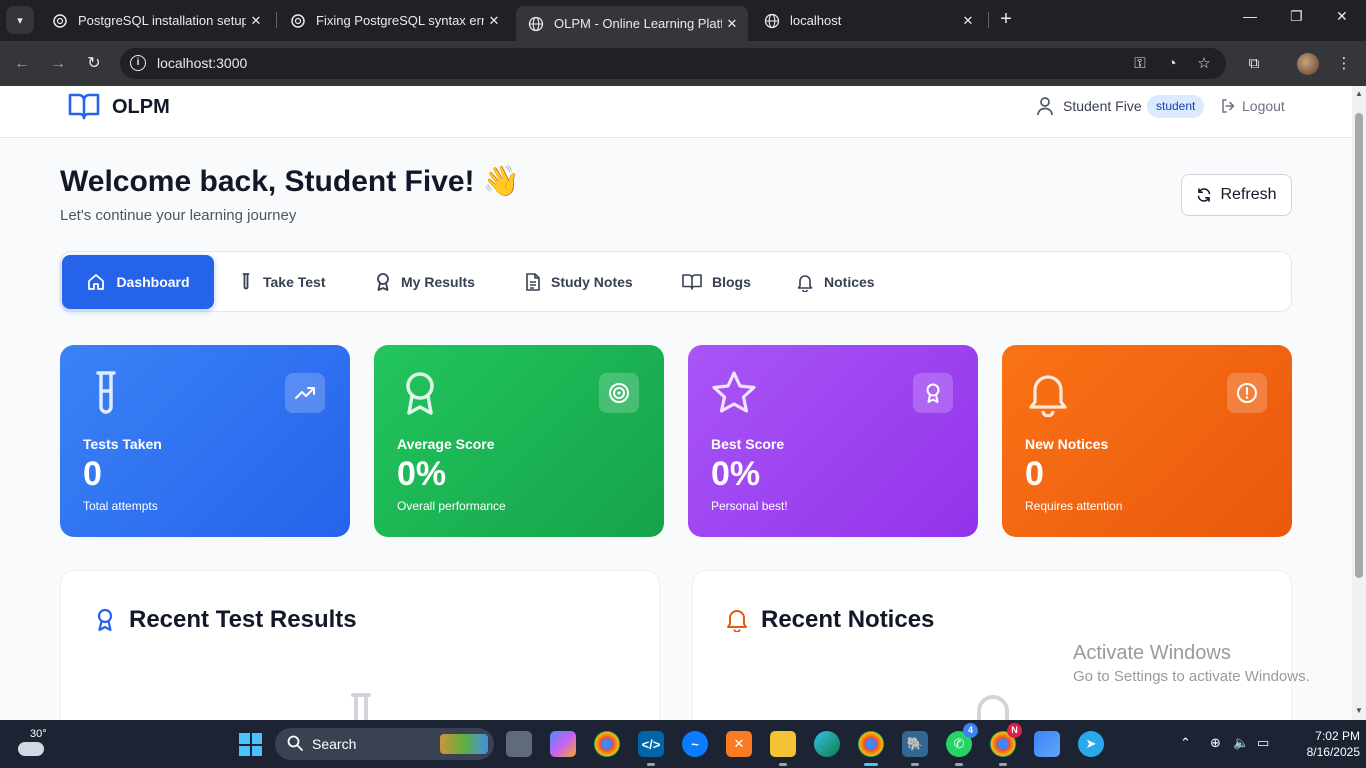  I want to click on clock-time: 7:02 PM, so click(1337, 736).